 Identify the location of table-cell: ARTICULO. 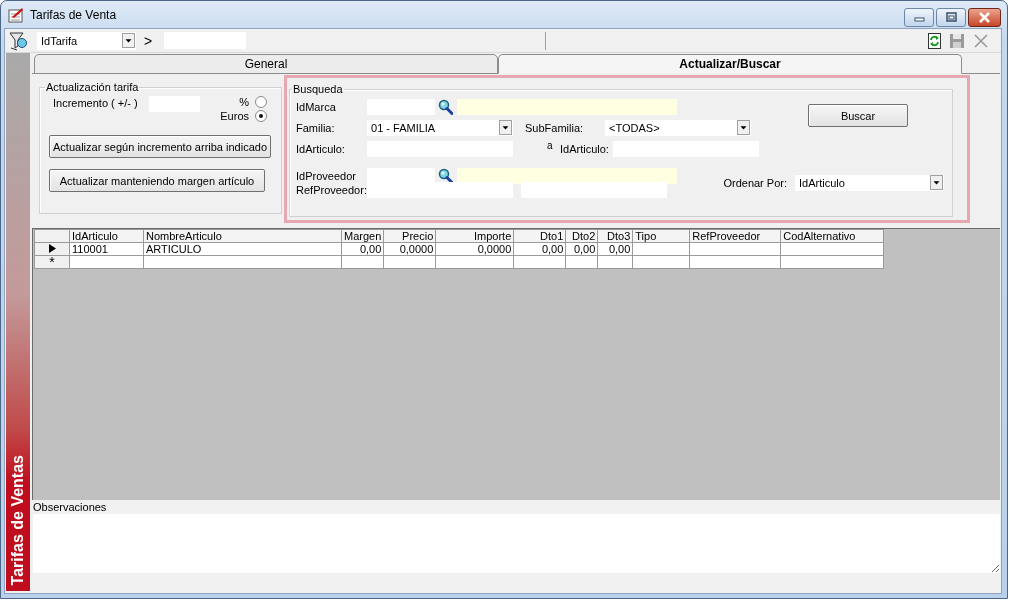
(242, 249).